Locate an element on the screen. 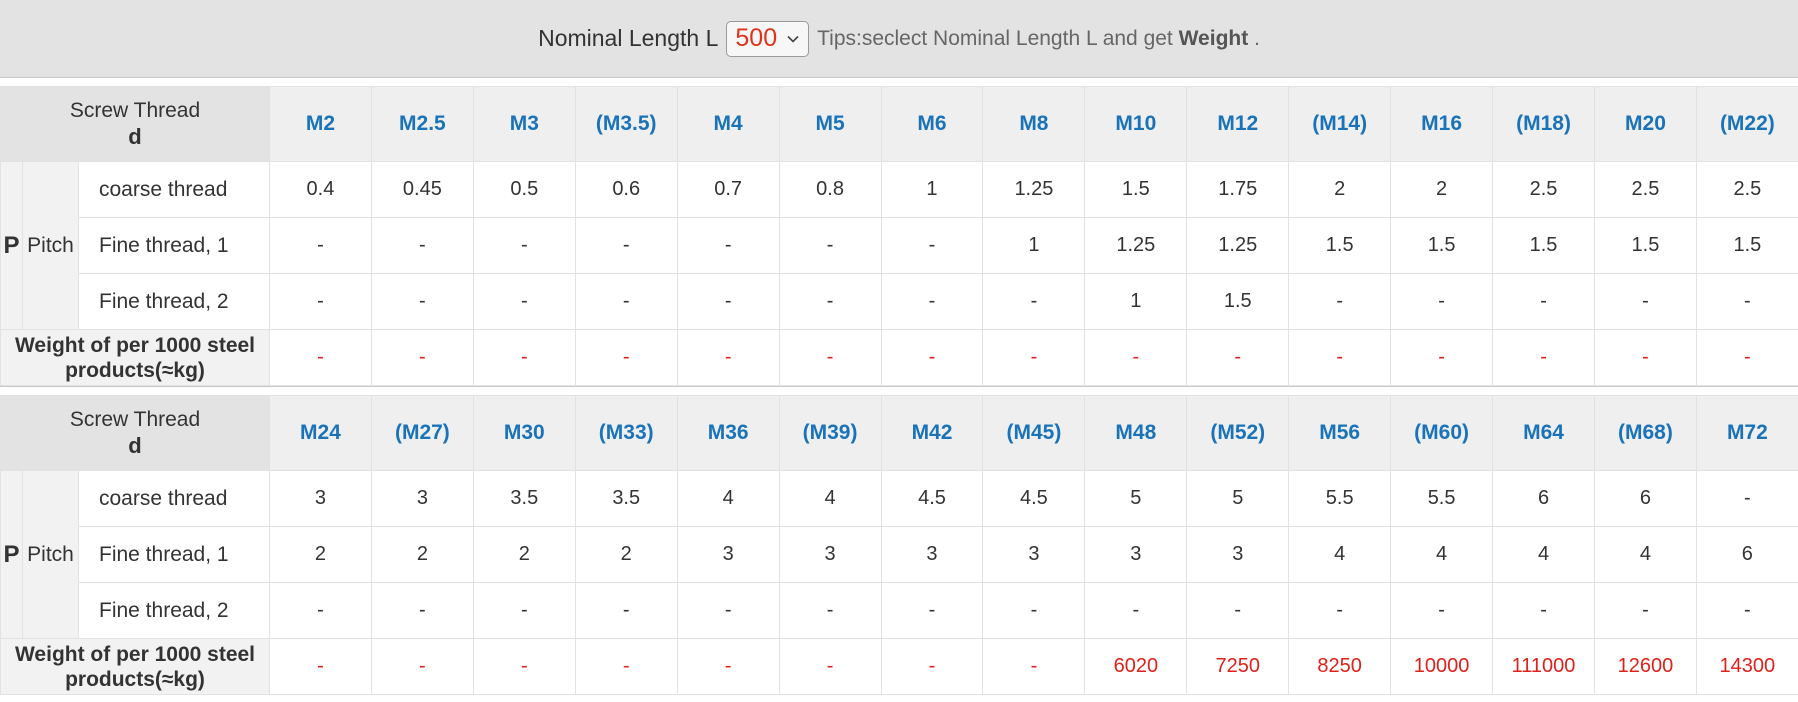  thread-size-cell: M72 is located at coordinates (1746, 433).